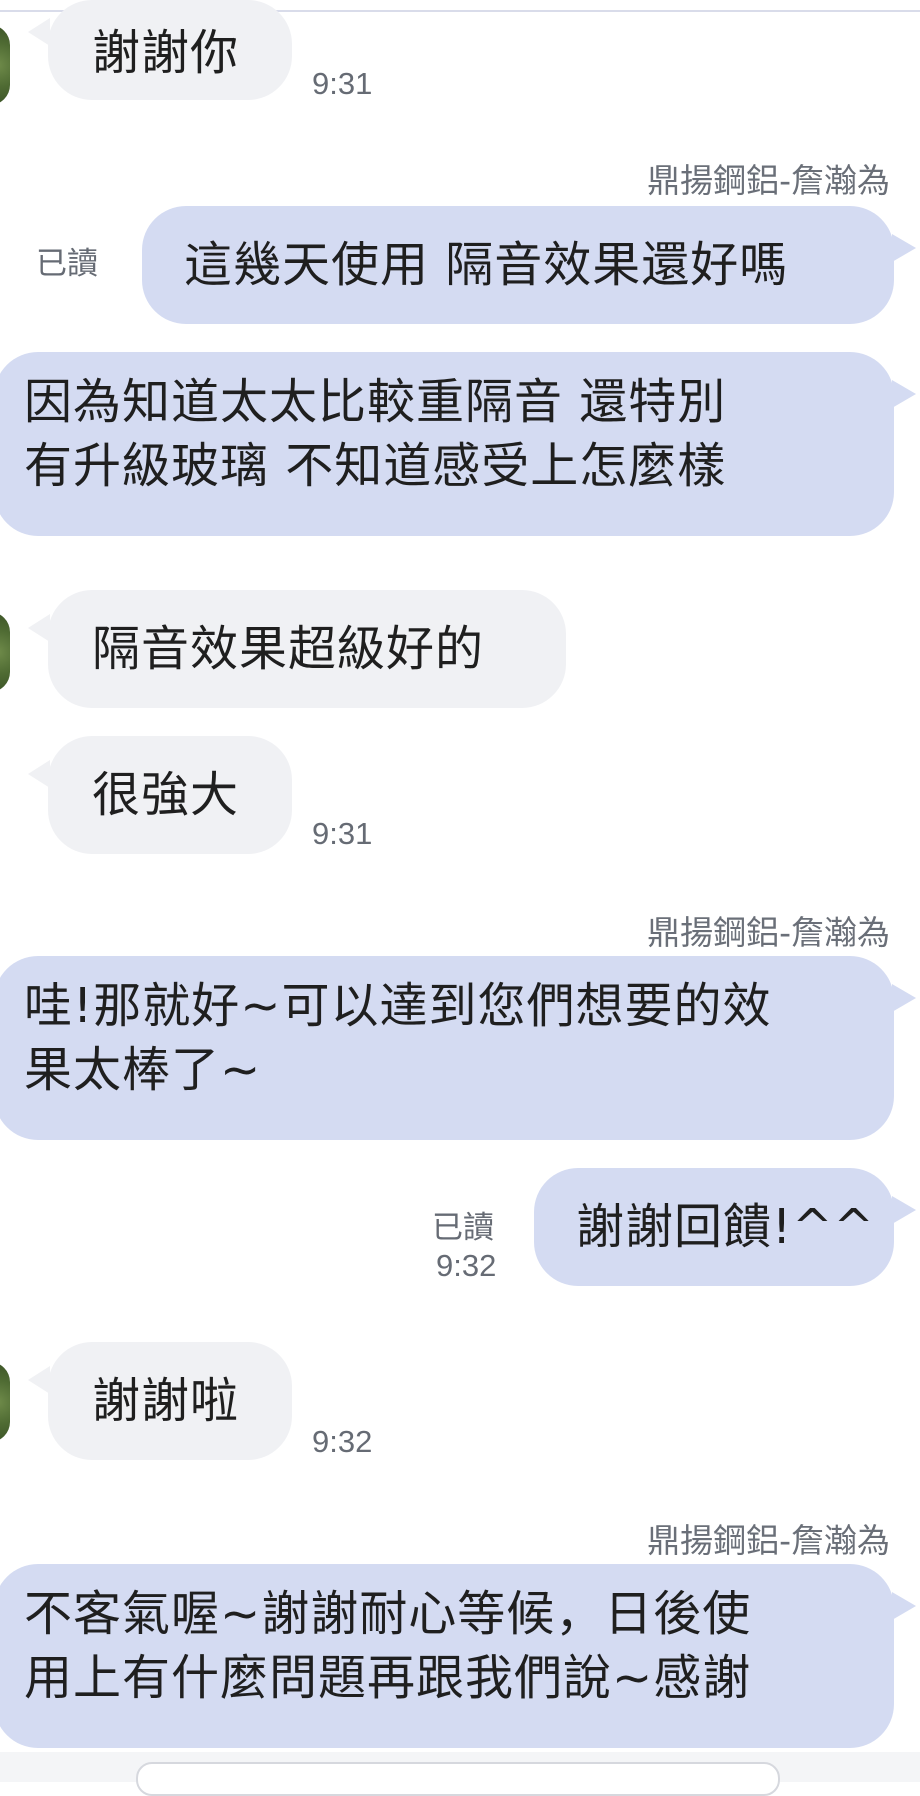 The image size is (920, 1796). What do you see at coordinates (288, 649) in the screenshot?
I see `message-text: 隔音效果超級好的` at bounding box center [288, 649].